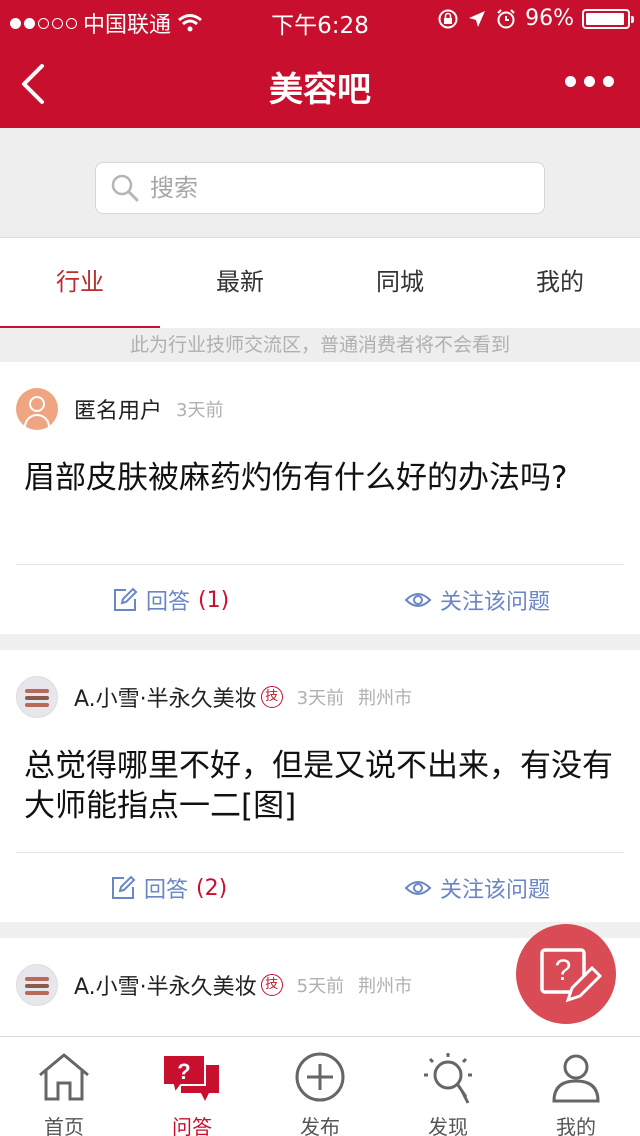  Describe the element at coordinates (319, 478) in the screenshot. I see `question-text: 眉部皮肤被麻药灼伤有什么好的办法吗?` at that location.